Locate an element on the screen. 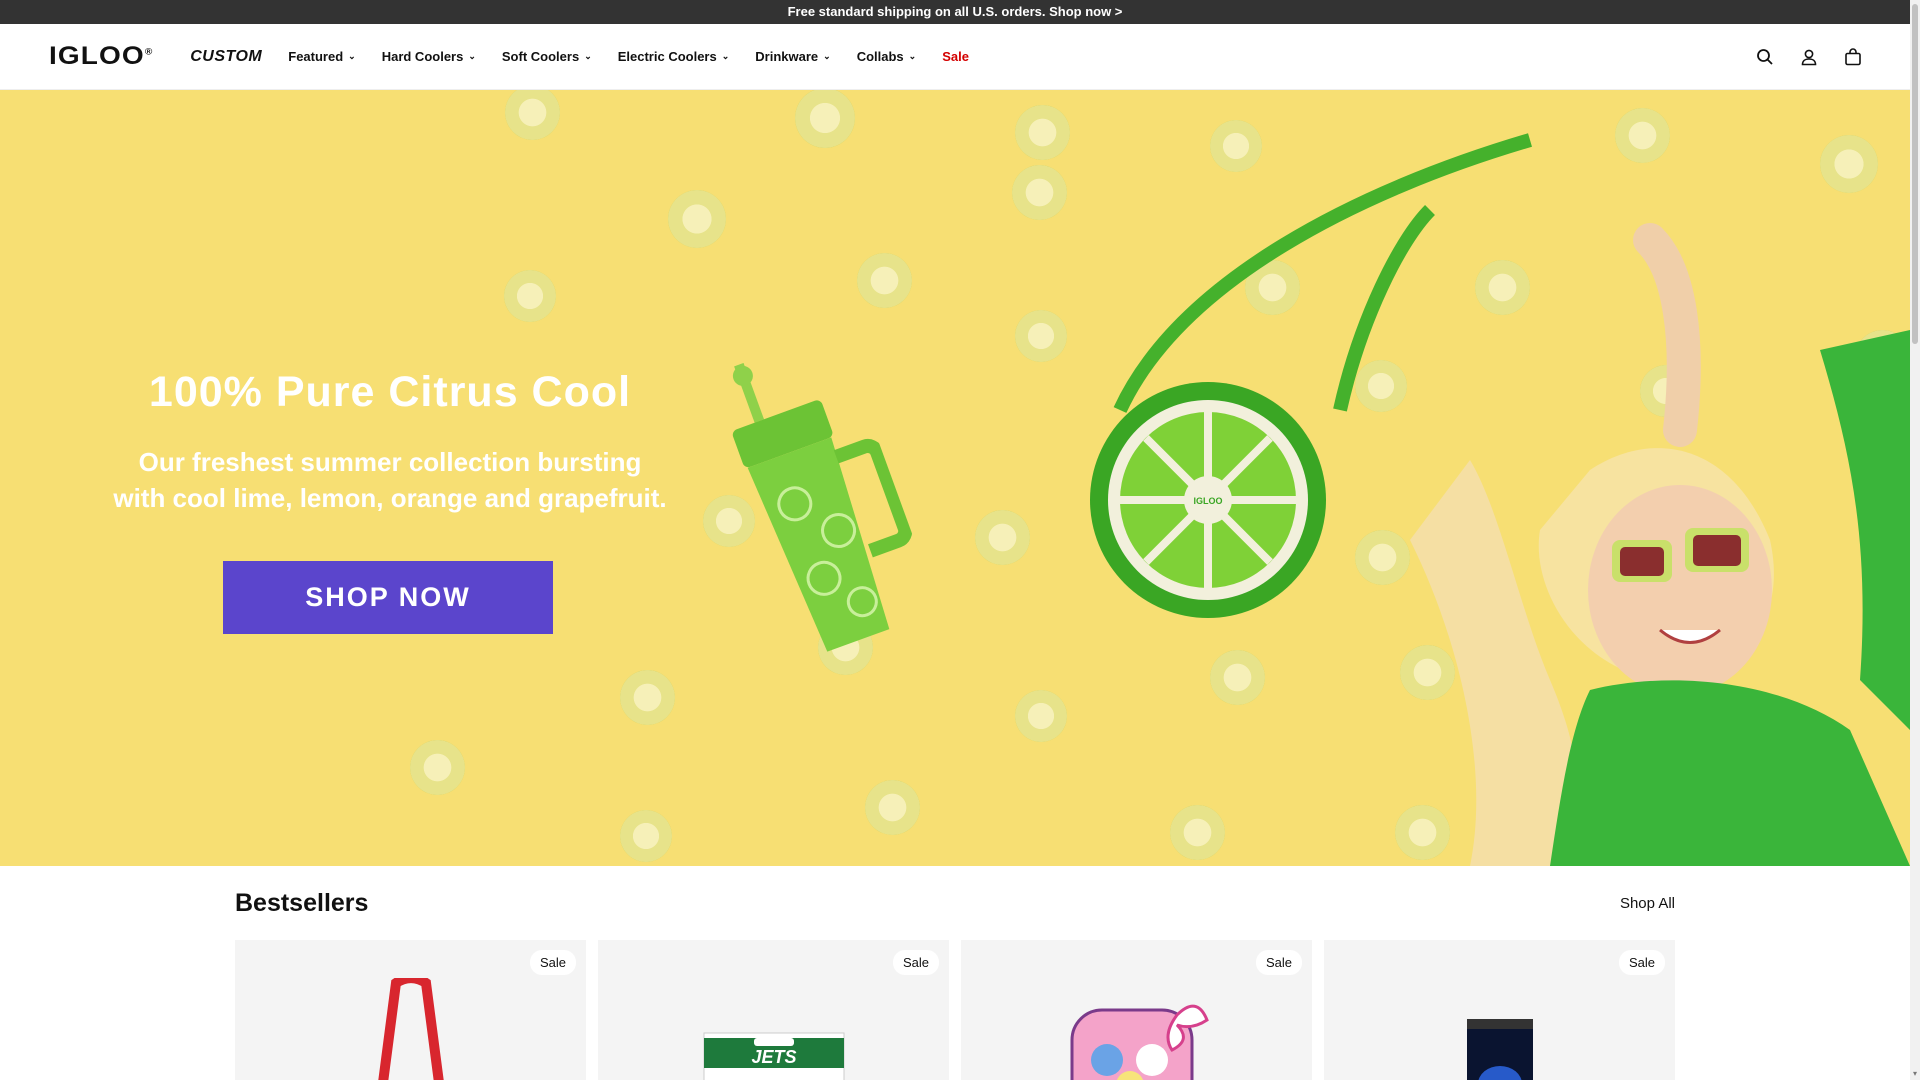 The height and width of the screenshot is (1080, 1920). jets-cooler-bag-image: JETS is located at coordinates (773, 1056).